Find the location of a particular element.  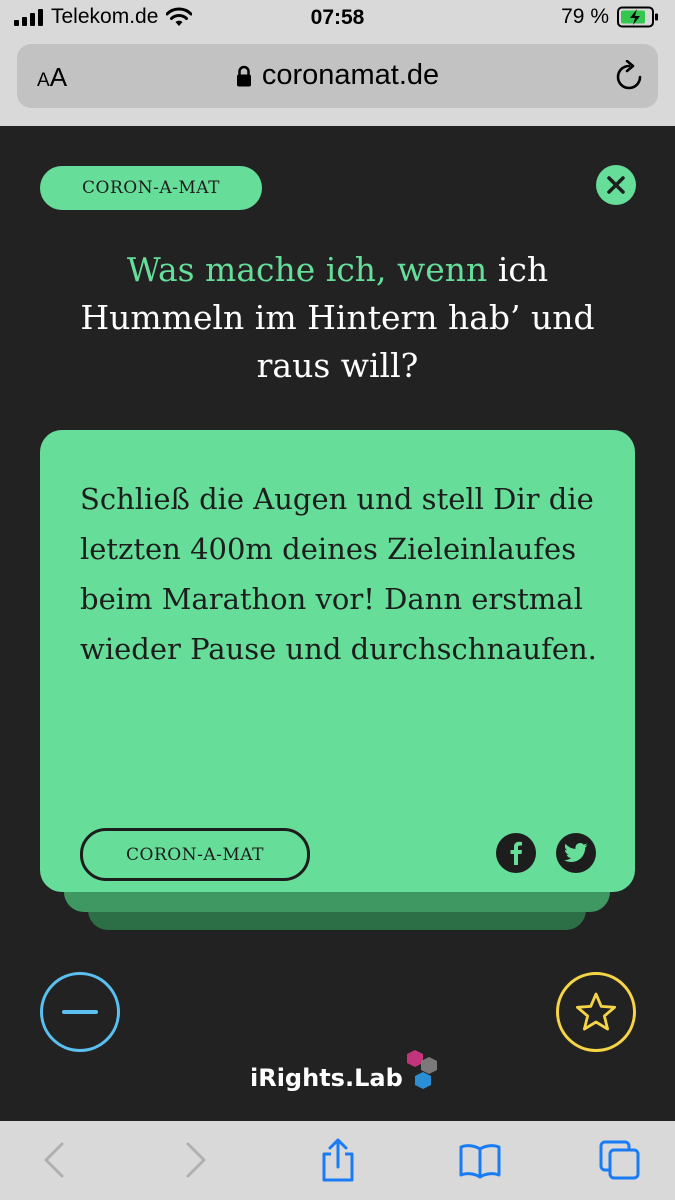

browser-toolbar is located at coordinates (337, 1160).